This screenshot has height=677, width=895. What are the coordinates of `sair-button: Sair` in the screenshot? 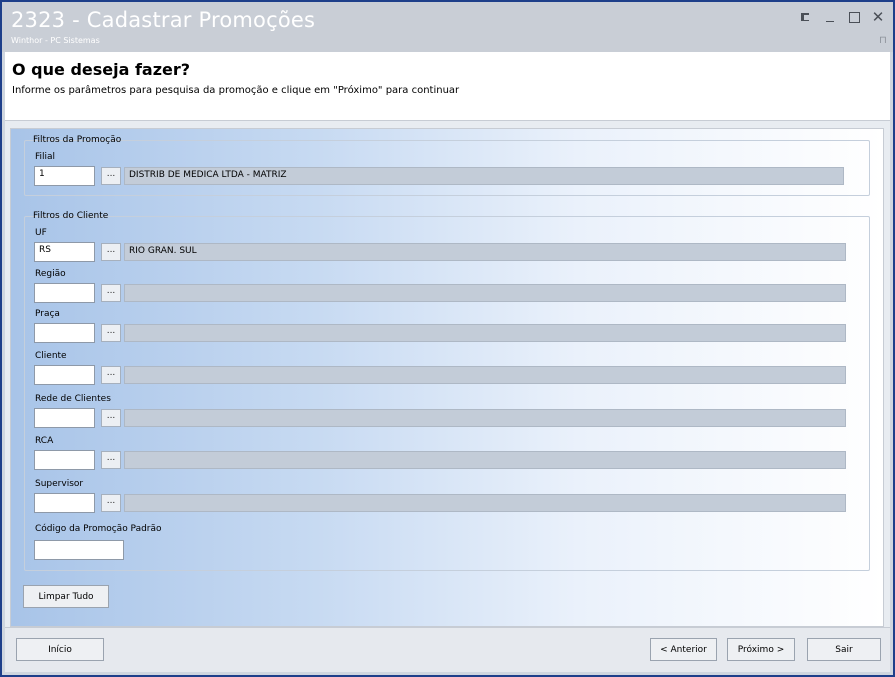 It's located at (844, 649).